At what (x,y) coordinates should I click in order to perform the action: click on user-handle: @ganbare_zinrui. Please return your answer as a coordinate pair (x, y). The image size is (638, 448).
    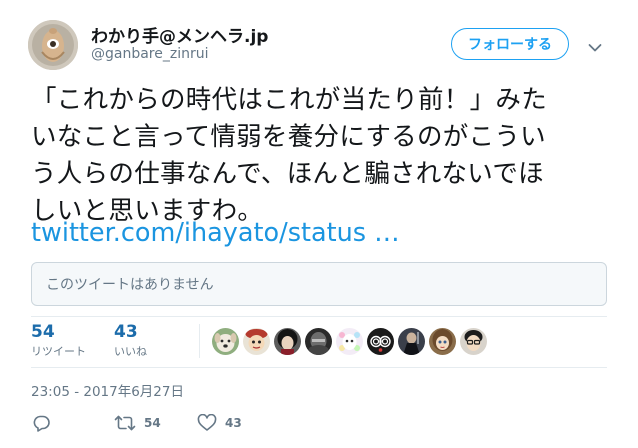
    Looking at the image, I should click on (150, 54).